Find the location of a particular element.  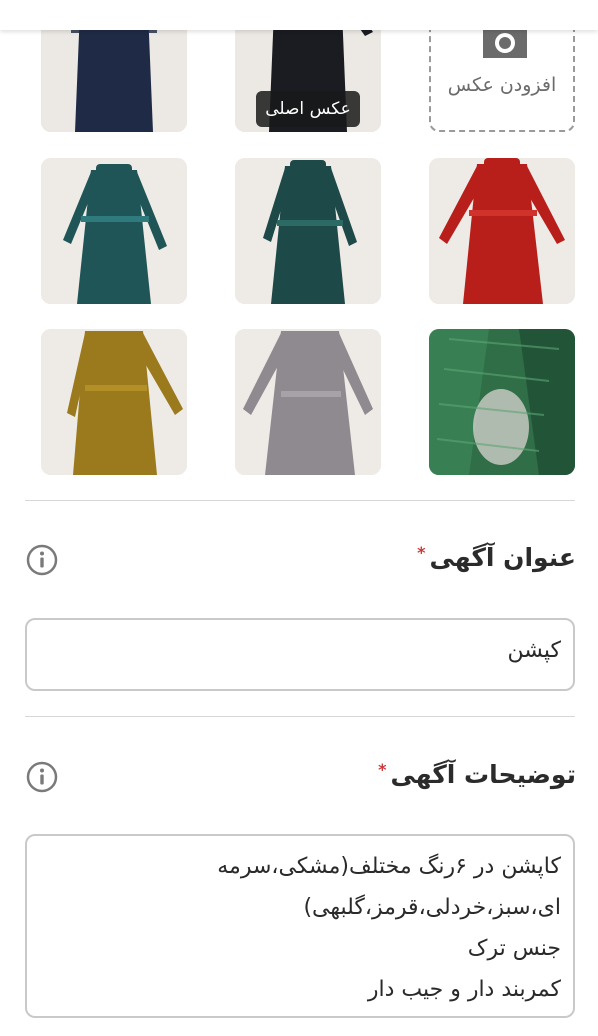

add-photo-label: افزودن عکس is located at coordinates (502, 85).